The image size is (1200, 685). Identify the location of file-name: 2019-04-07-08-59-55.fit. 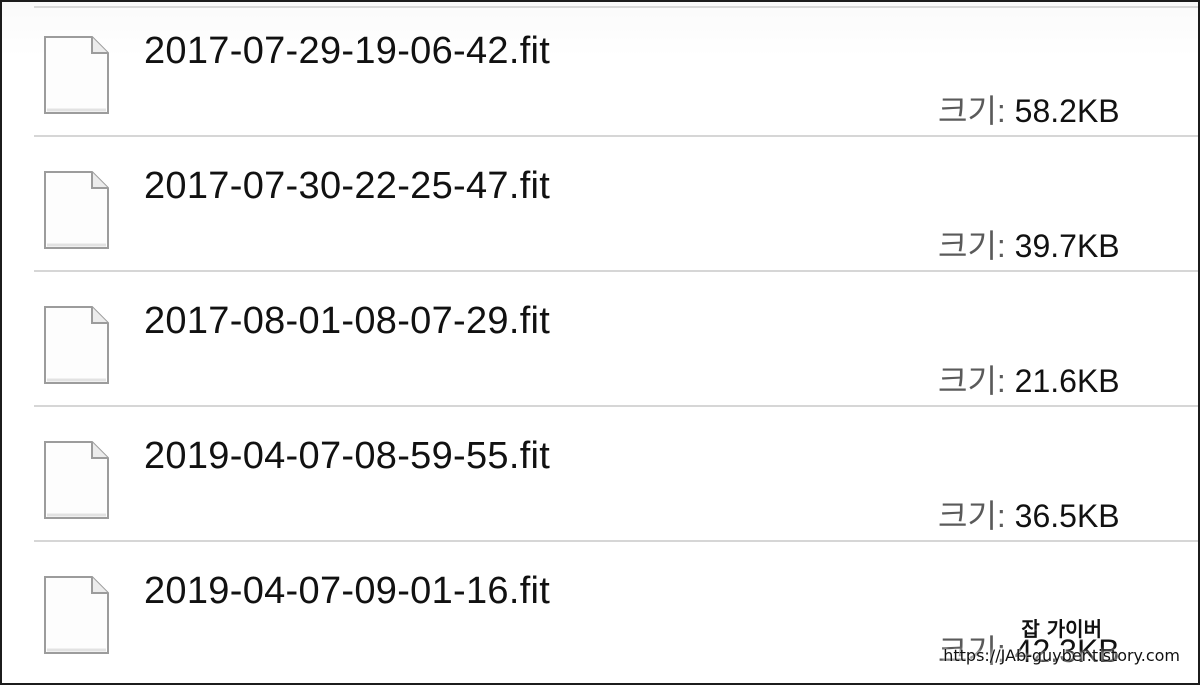
(347, 456).